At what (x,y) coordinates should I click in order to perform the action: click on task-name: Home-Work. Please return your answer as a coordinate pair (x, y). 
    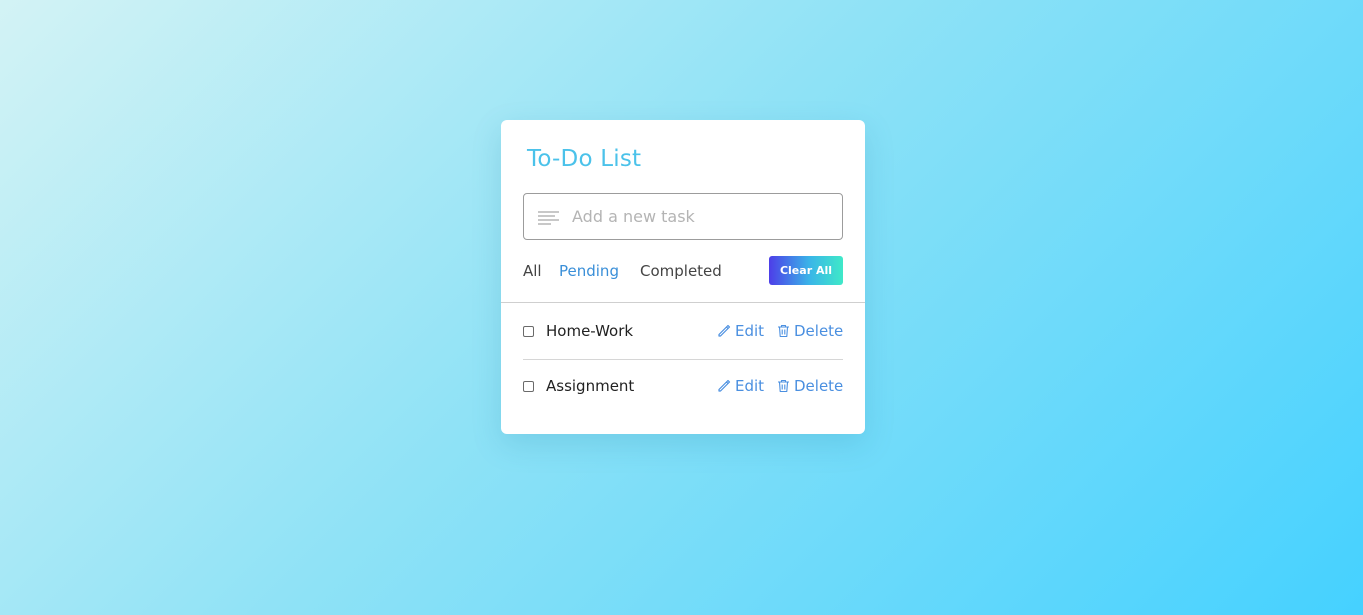
    Looking at the image, I should click on (590, 331).